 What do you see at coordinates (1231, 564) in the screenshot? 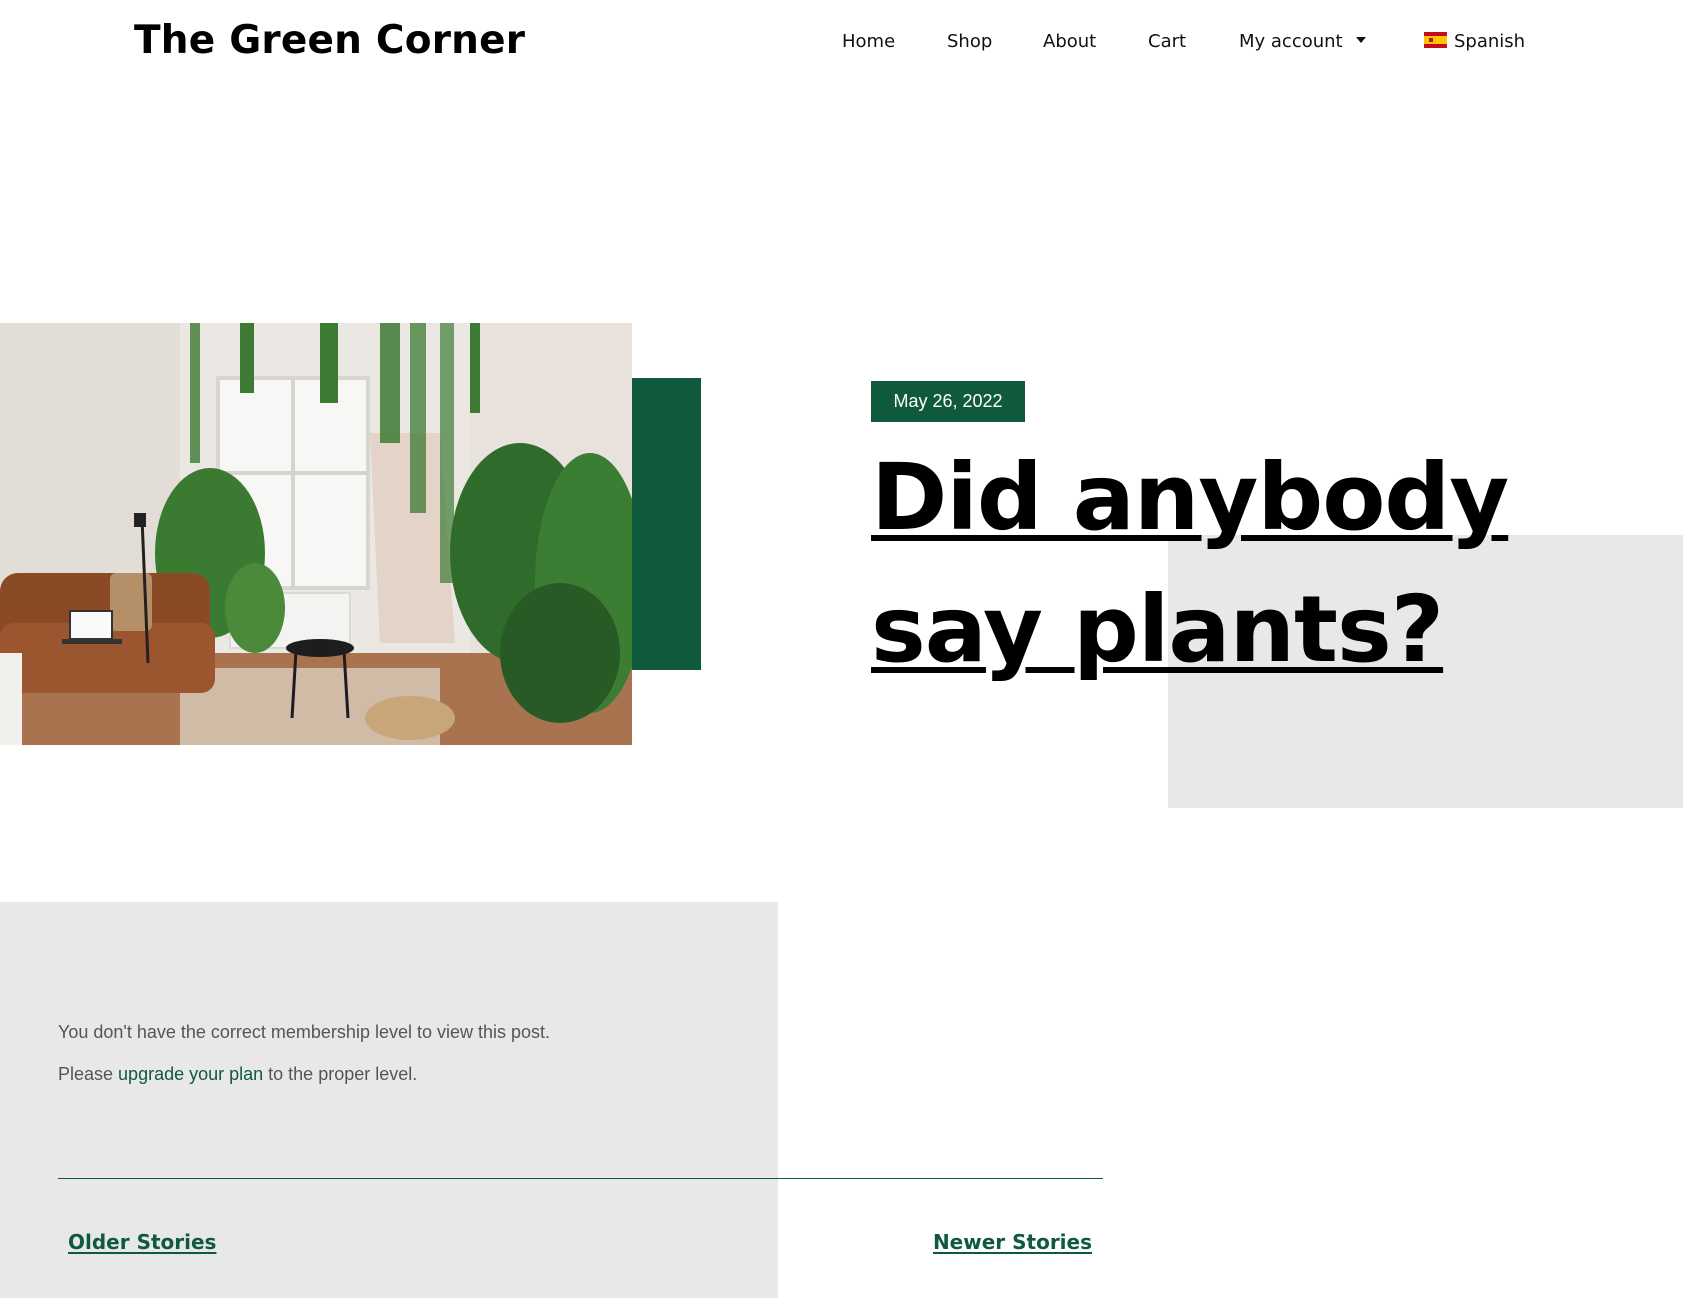
I see `post-title-link: Did anybody say plants?` at bounding box center [1231, 564].